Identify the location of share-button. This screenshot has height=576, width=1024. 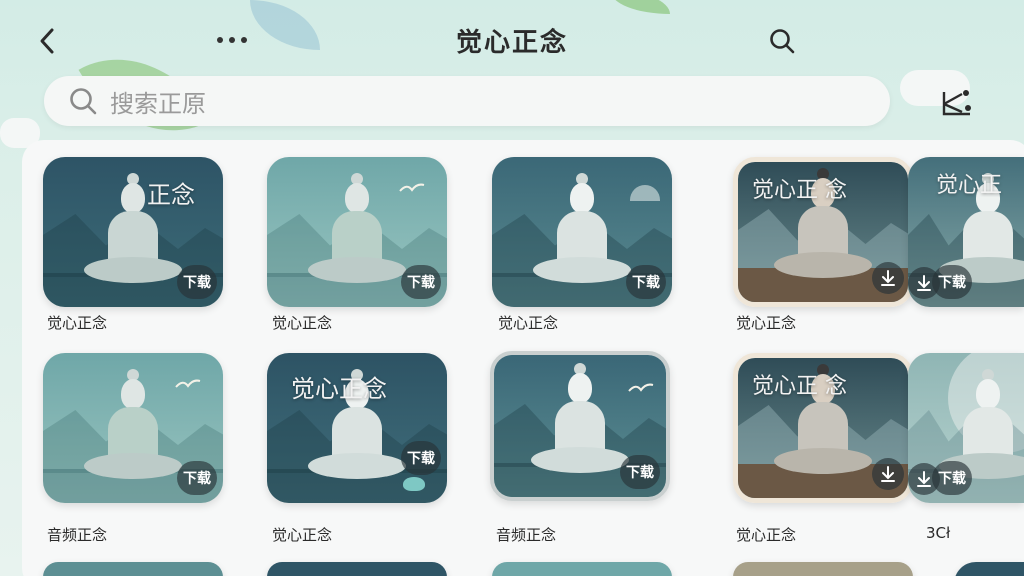
(957, 103).